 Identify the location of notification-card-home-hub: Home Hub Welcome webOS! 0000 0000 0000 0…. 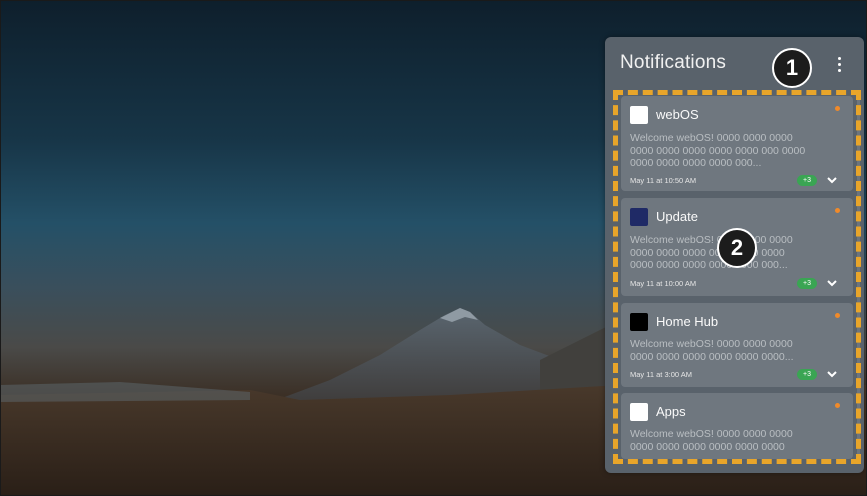
(737, 345).